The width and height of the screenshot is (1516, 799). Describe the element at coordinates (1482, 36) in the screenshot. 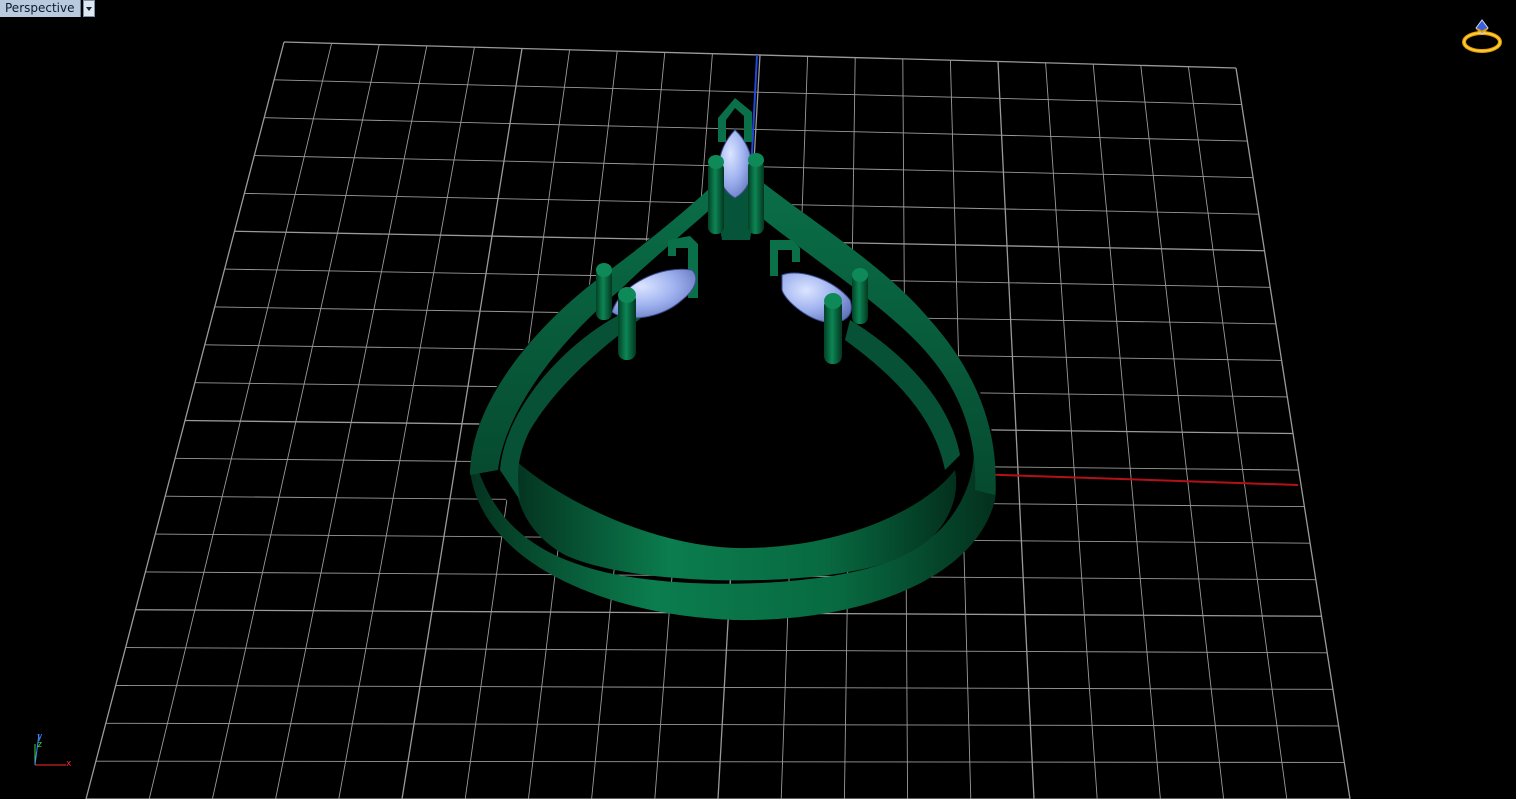

I see `ring-render-icon` at that location.